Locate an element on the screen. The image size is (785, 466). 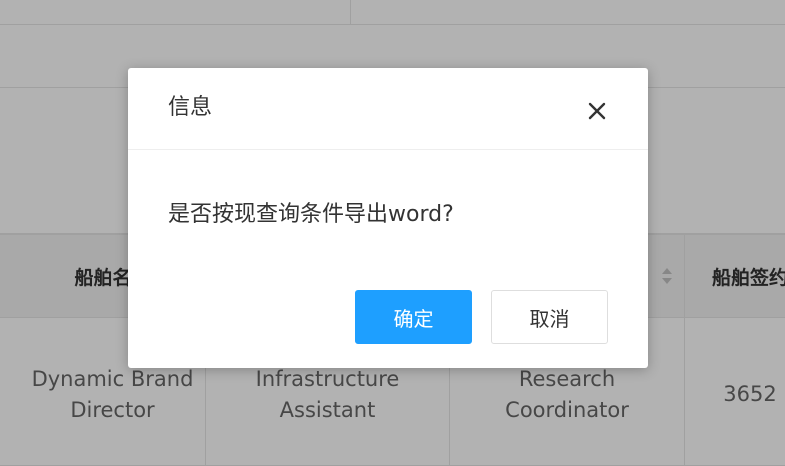
dialog-message: 是否按现查询条件导出word? is located at coordinates (311, 214).